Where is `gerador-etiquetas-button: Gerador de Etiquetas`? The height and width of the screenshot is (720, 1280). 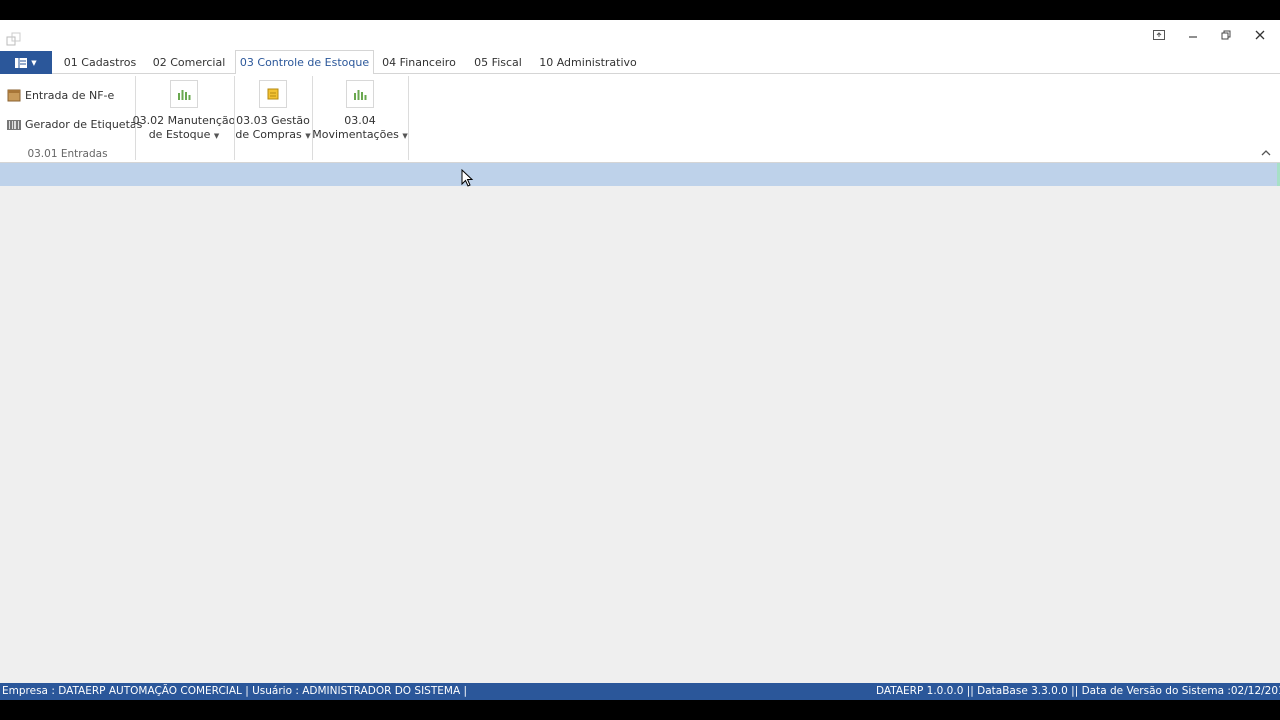
gerador-etiquetas-button: Gerador de Etiquetas is located at coordinates (74, 124).